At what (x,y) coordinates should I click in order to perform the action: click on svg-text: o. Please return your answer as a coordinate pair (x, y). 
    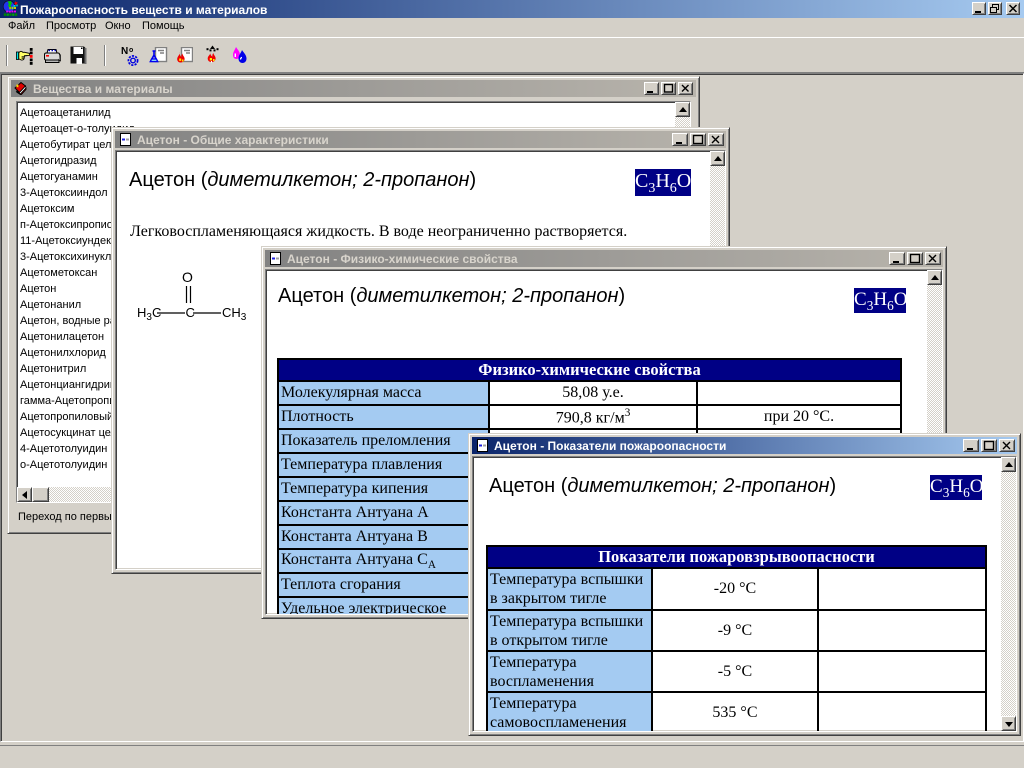
    Looking at the image, I should click on (131, 50).